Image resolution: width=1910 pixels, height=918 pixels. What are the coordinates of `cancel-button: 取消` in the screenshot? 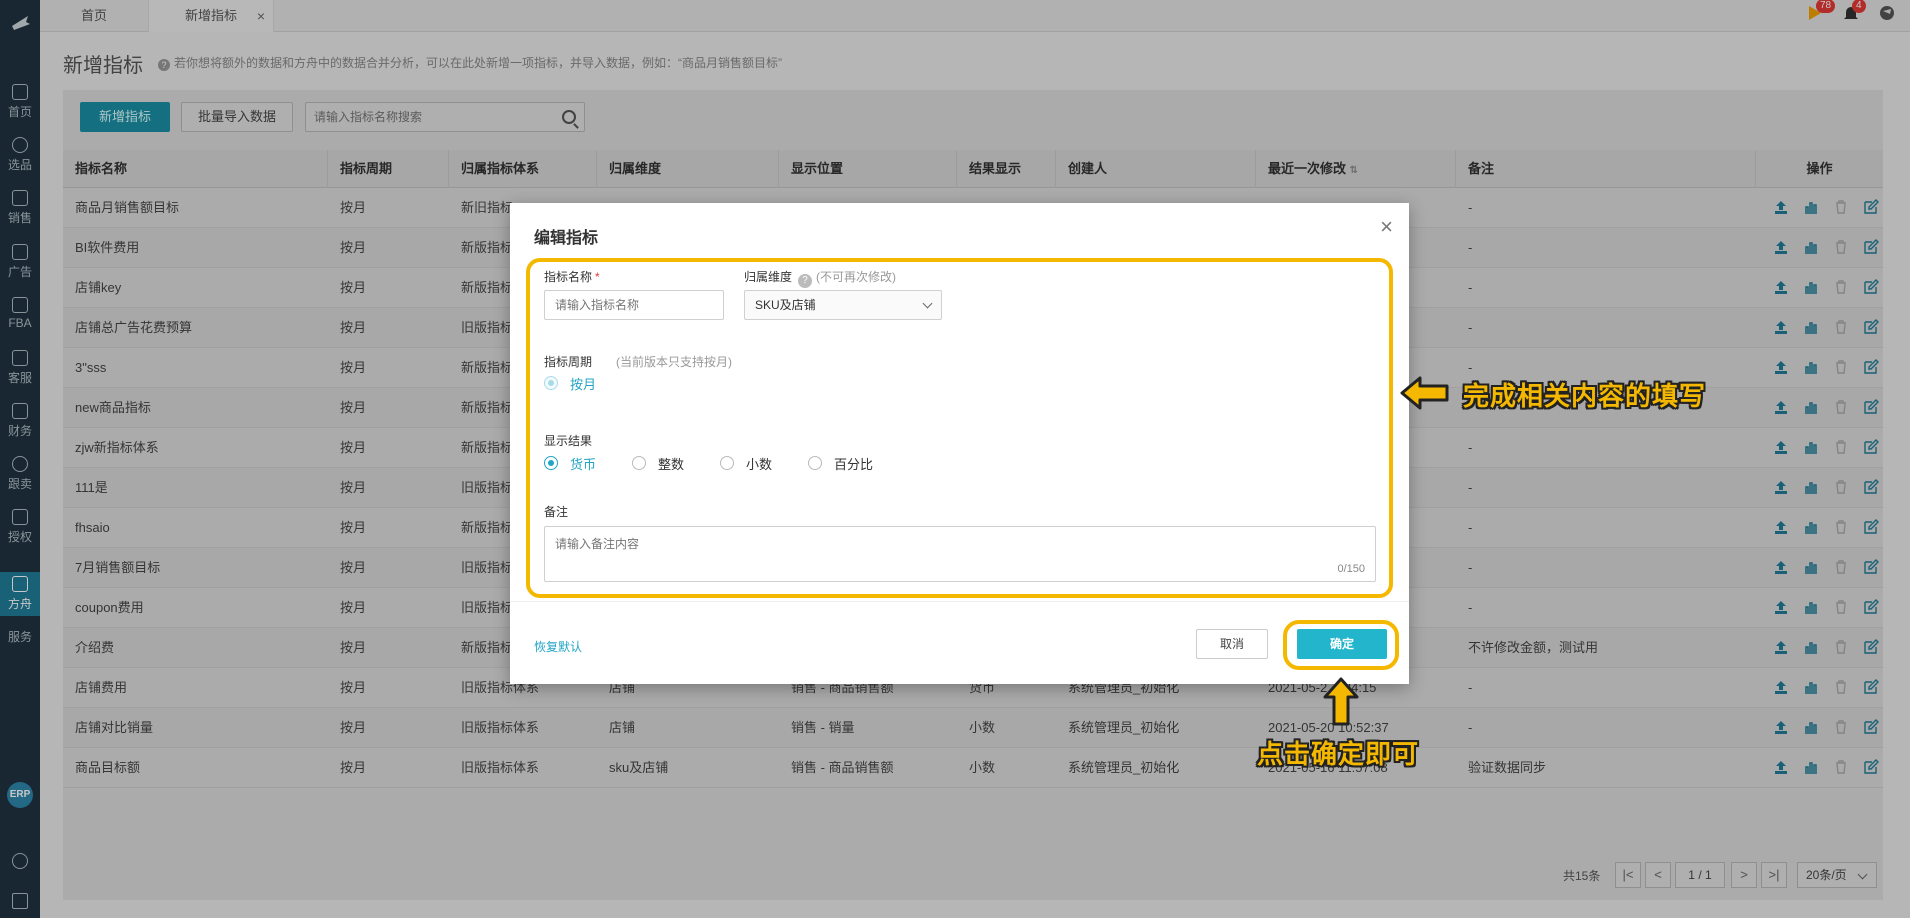 It's located at (1232, 644).